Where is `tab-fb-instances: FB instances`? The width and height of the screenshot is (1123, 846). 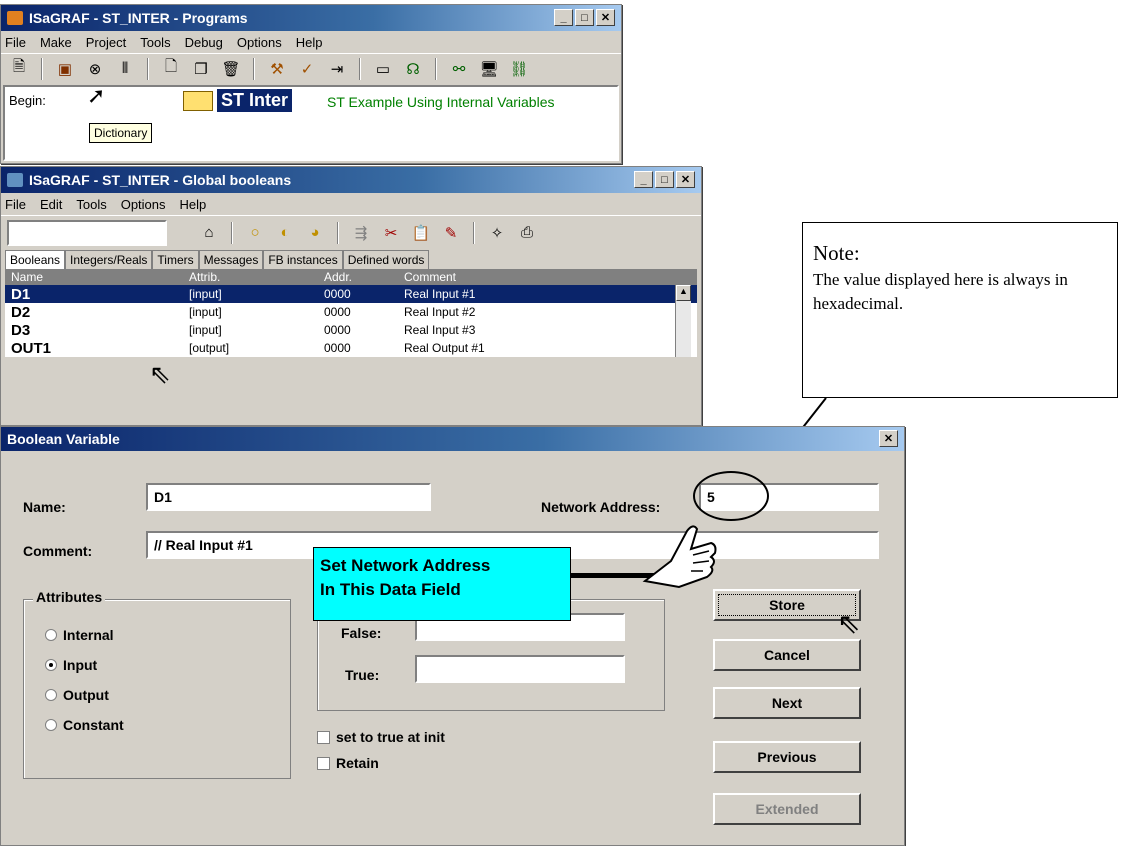 tab-fb-instances: FB instances is located at coordinates (303, 259).